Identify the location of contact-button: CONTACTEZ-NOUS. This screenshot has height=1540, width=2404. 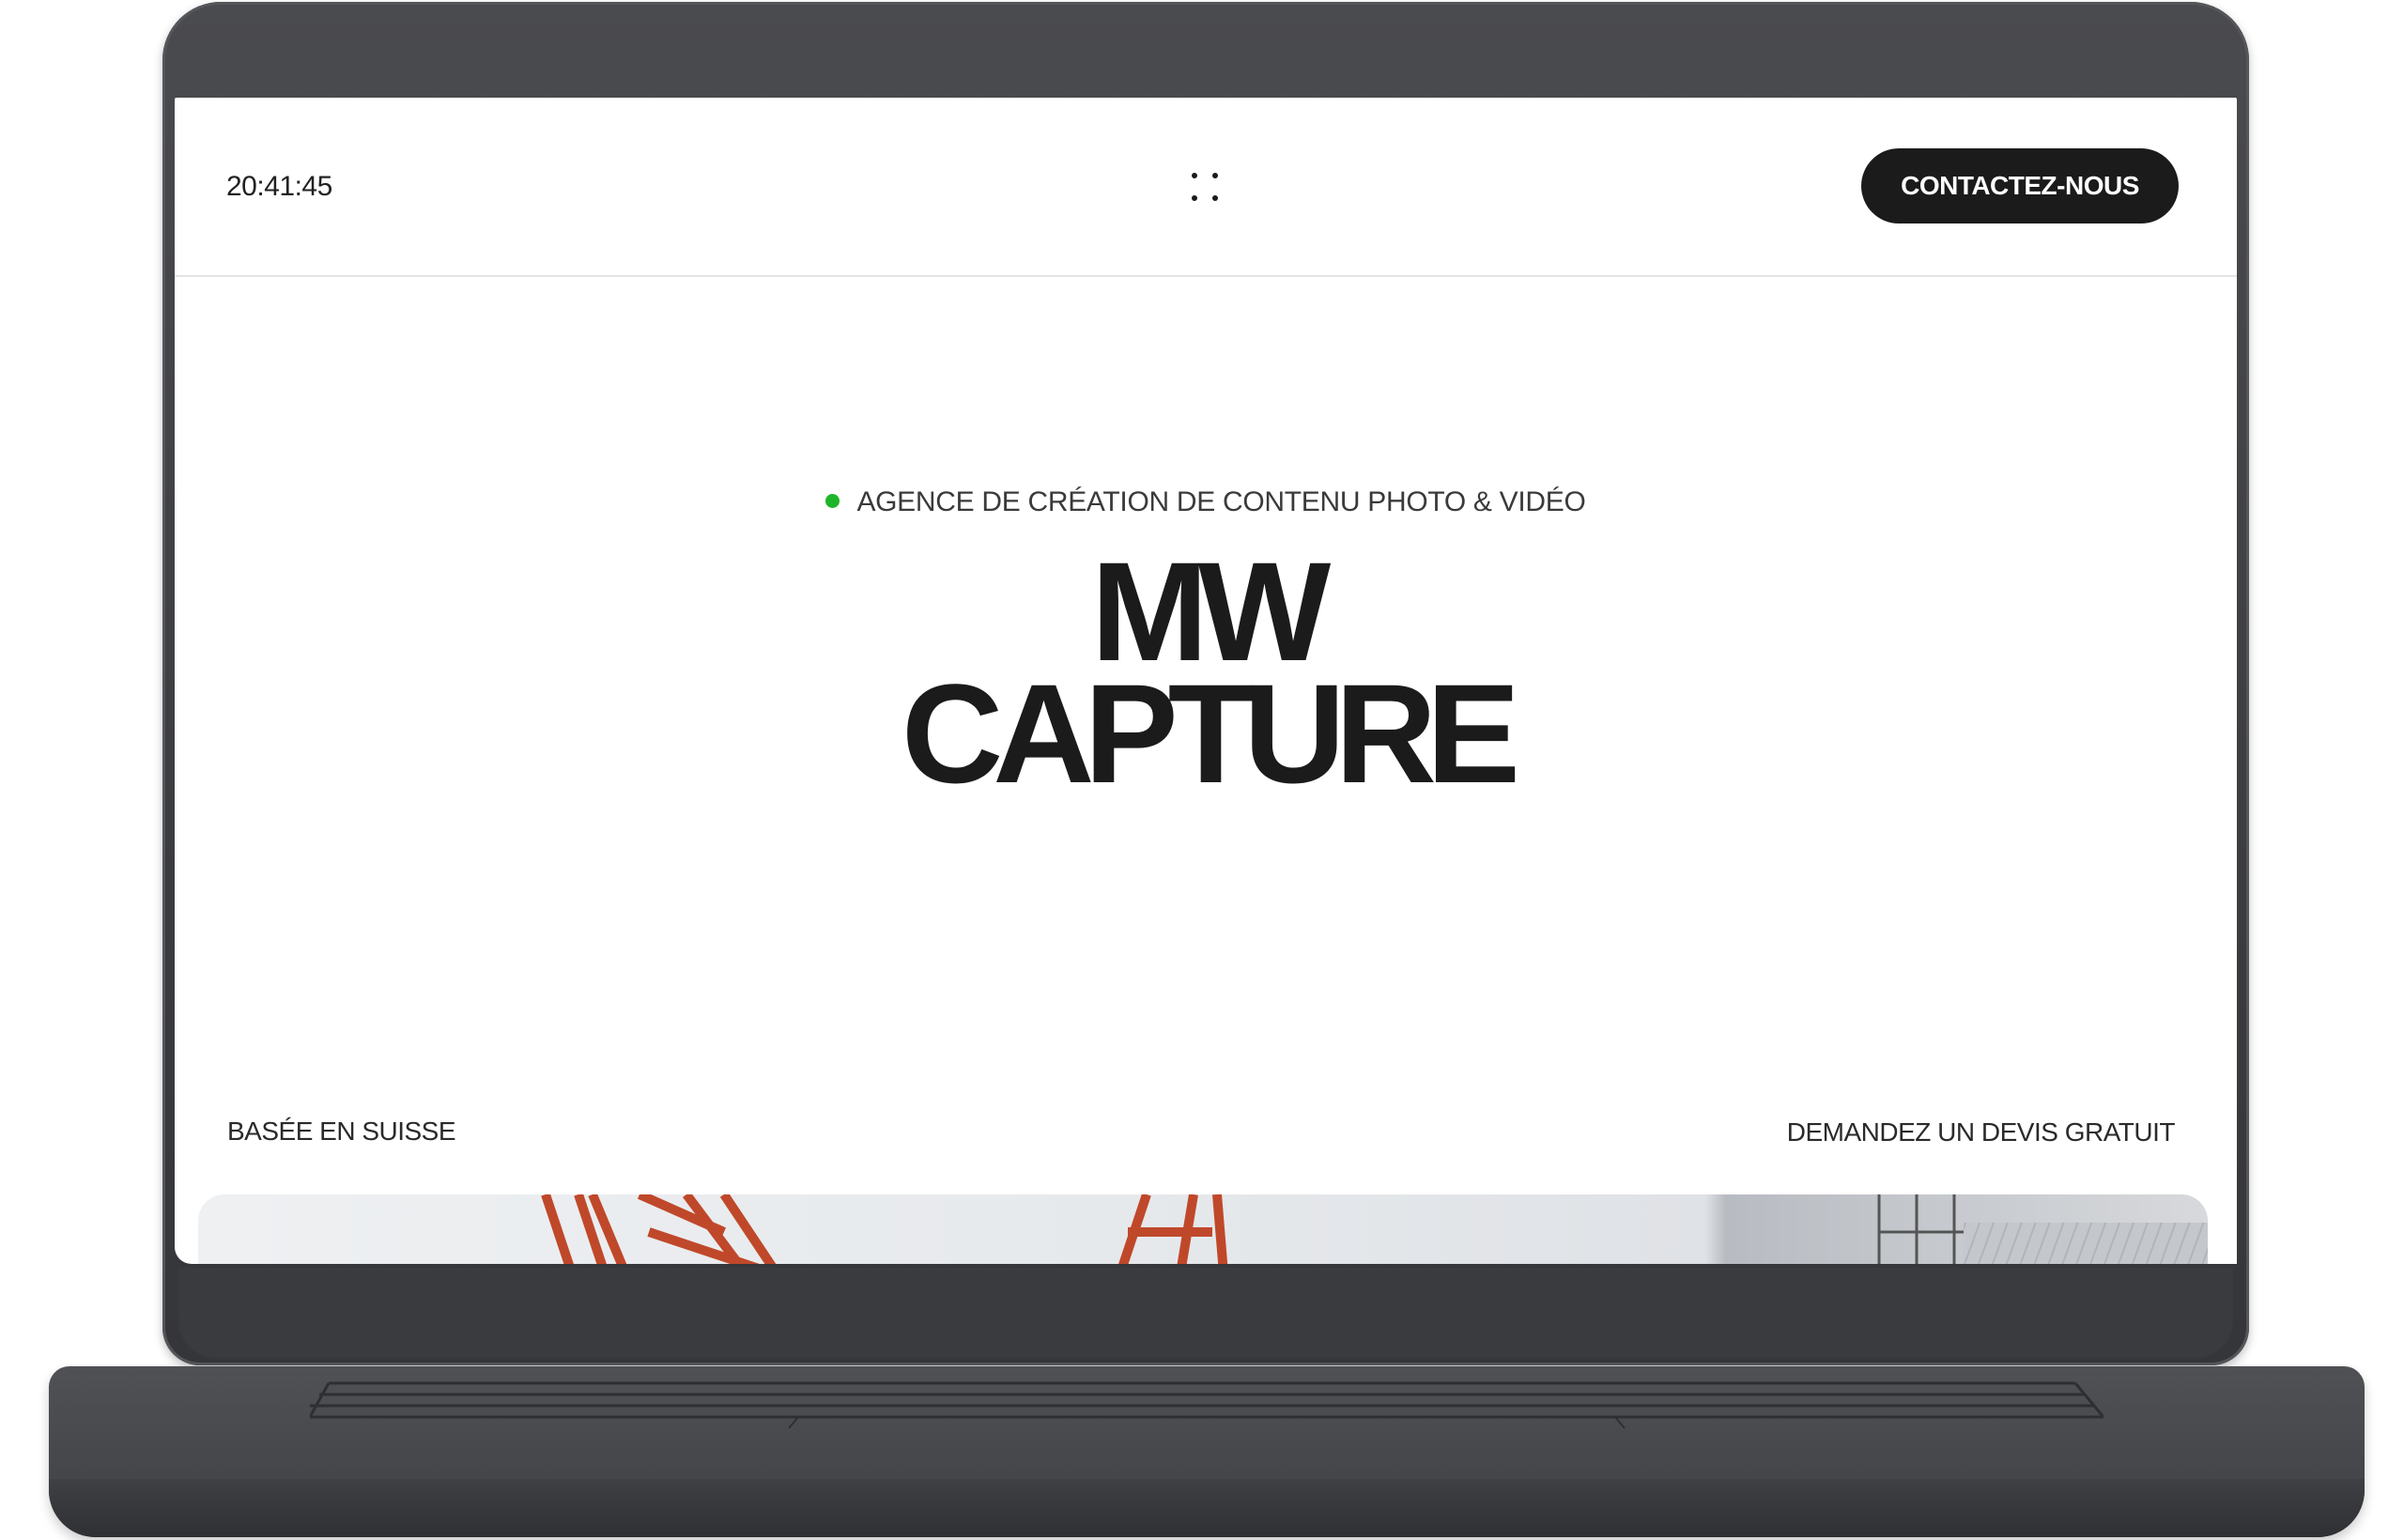
(2020, 185).